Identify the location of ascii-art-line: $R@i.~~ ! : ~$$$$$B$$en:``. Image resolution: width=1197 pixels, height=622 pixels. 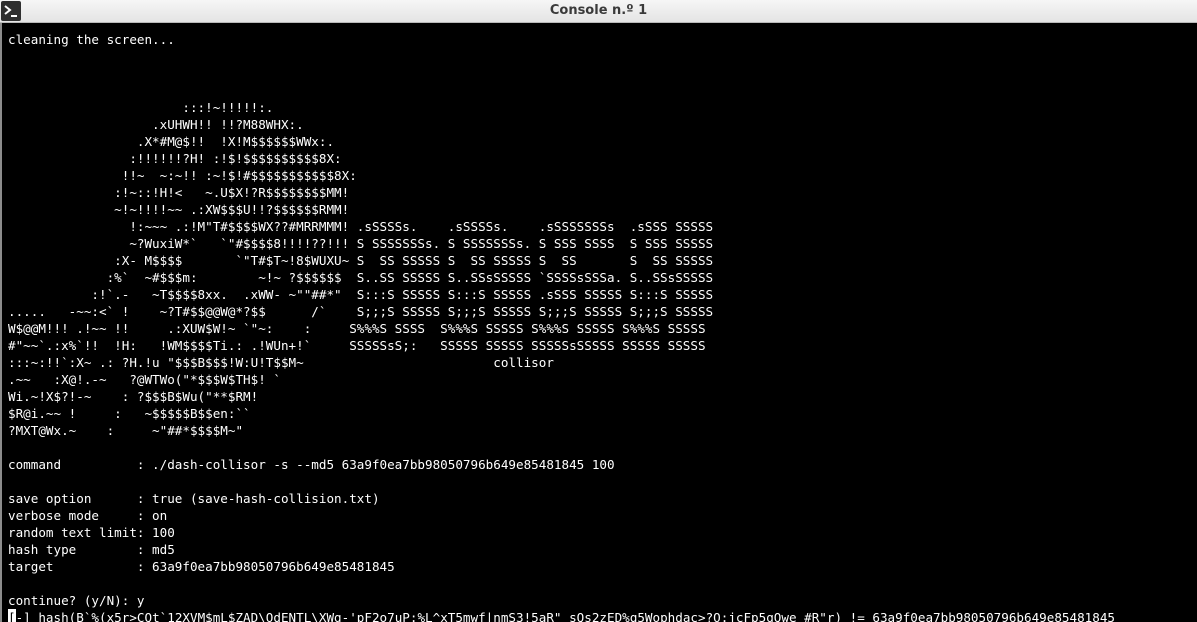
(129, 413).